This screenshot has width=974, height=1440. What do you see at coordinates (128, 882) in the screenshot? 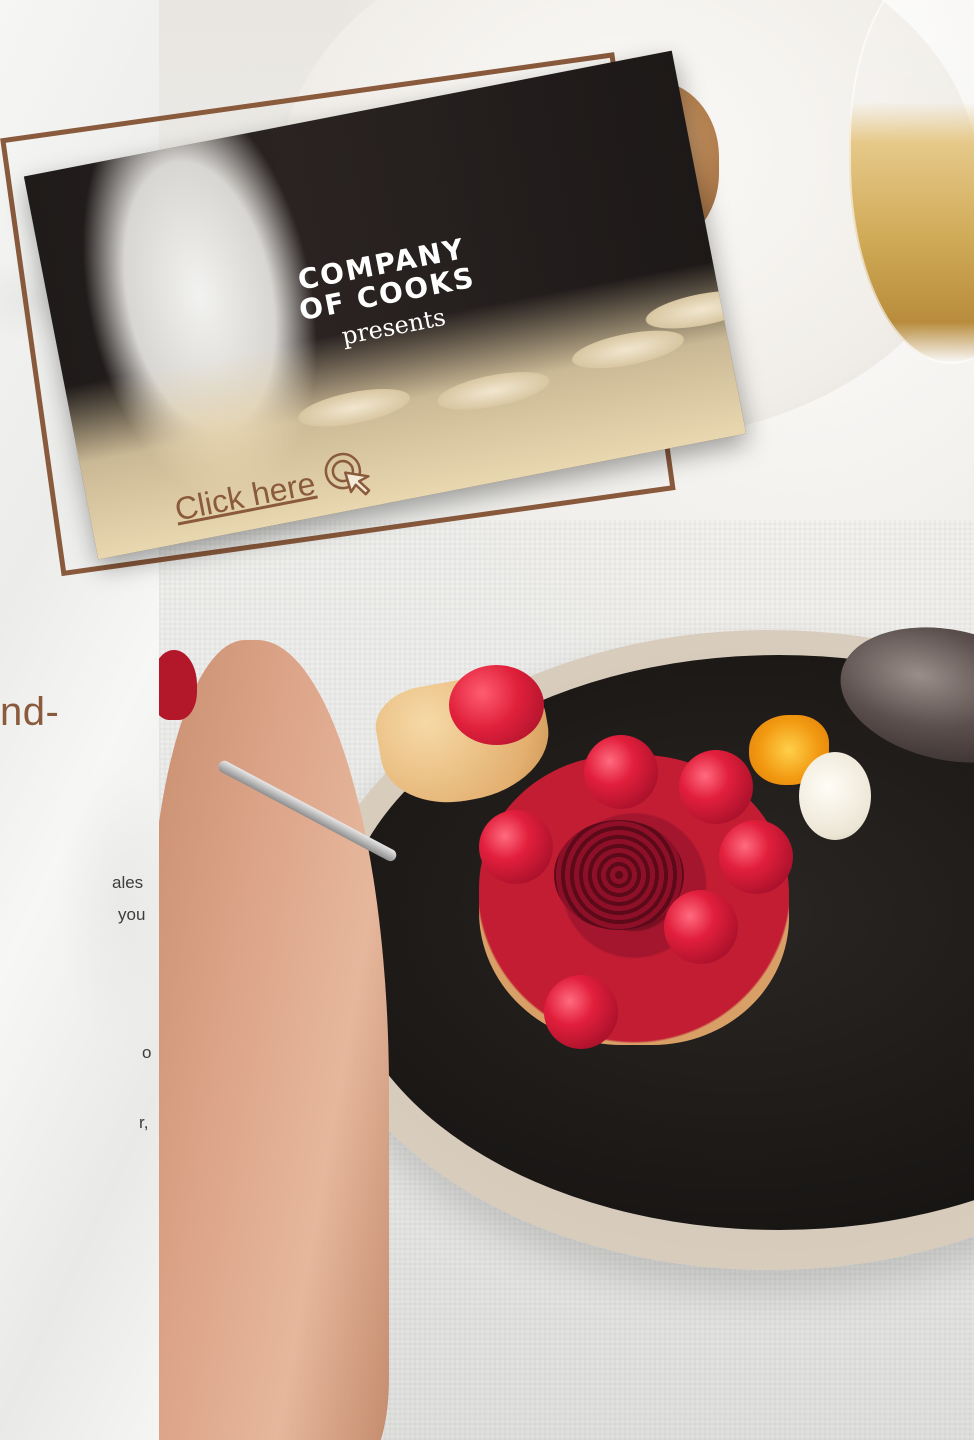
I see `body-text-fragment: ales` at bounding box center [128, 882].